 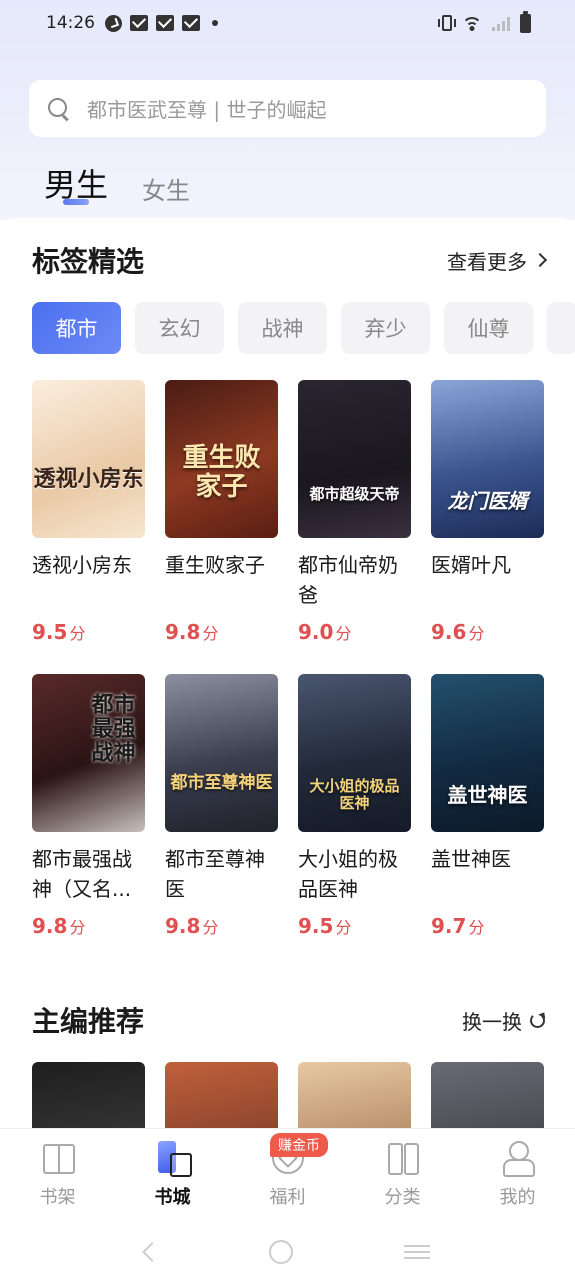 I want to click on tag-chip: 战神, so click(x=282, y=328).